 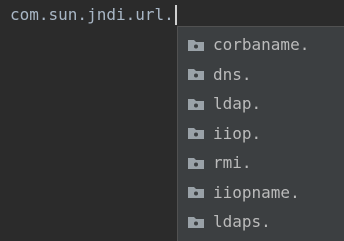 I want to click on text-caret, so click(x=175, y=15).